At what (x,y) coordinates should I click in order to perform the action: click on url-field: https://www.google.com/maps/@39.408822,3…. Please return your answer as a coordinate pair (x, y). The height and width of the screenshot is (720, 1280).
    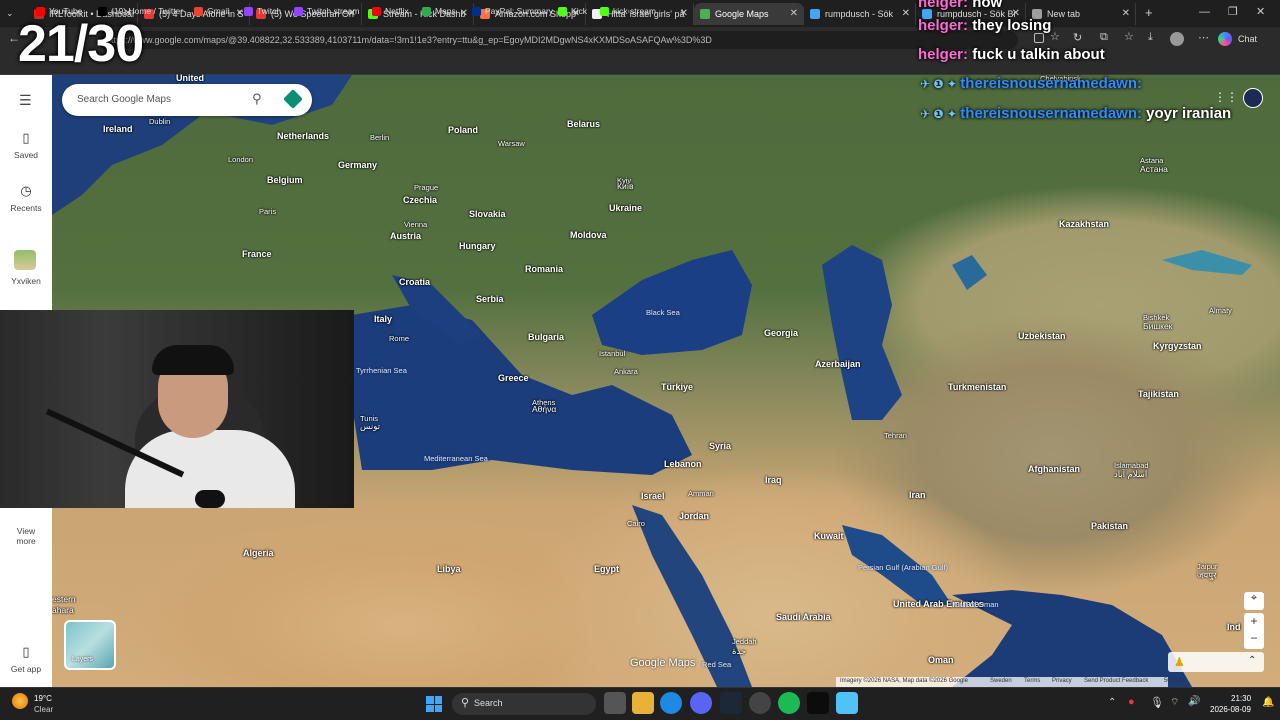
    Looking at the image, I should click on (558, 40).